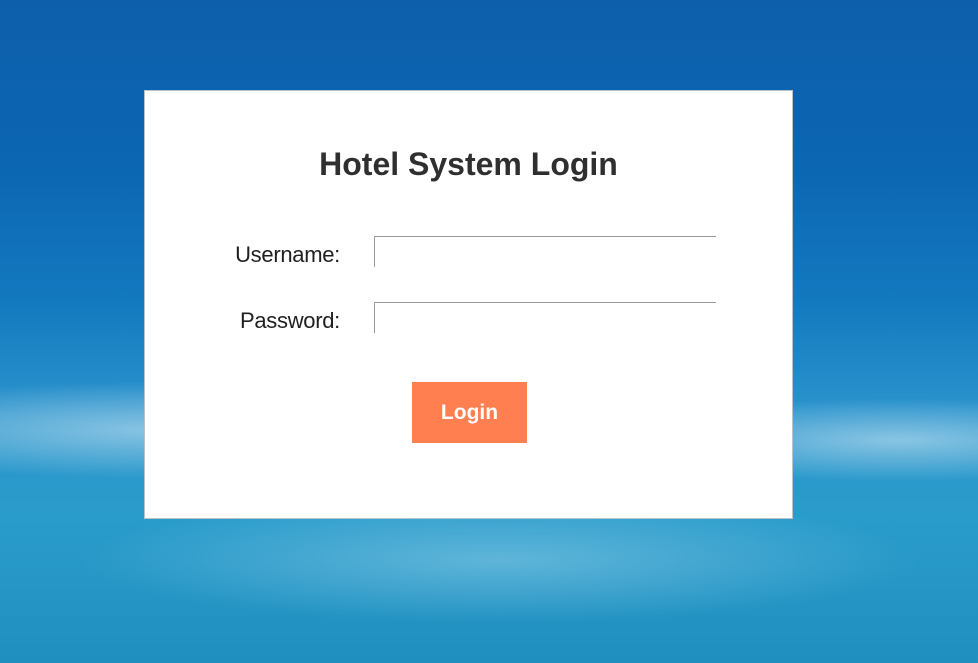  Describe the element at coordinates (289, 320) in the screenshot. I see `password-label: Password:` at that location.